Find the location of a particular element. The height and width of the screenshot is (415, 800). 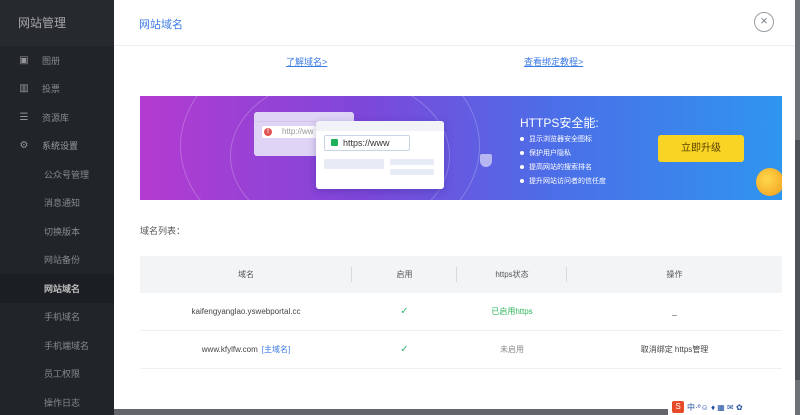

https-status-cell: 未启用 is located at coordinates (512, 349).